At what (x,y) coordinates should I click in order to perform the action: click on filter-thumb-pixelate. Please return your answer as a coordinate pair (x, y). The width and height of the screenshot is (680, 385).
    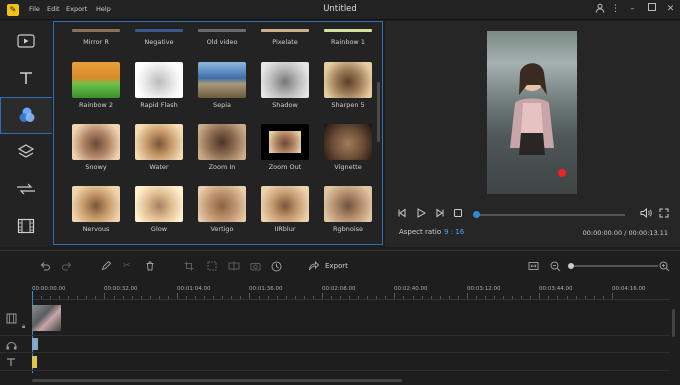
    Looking at the image, I should click on (285, 30).